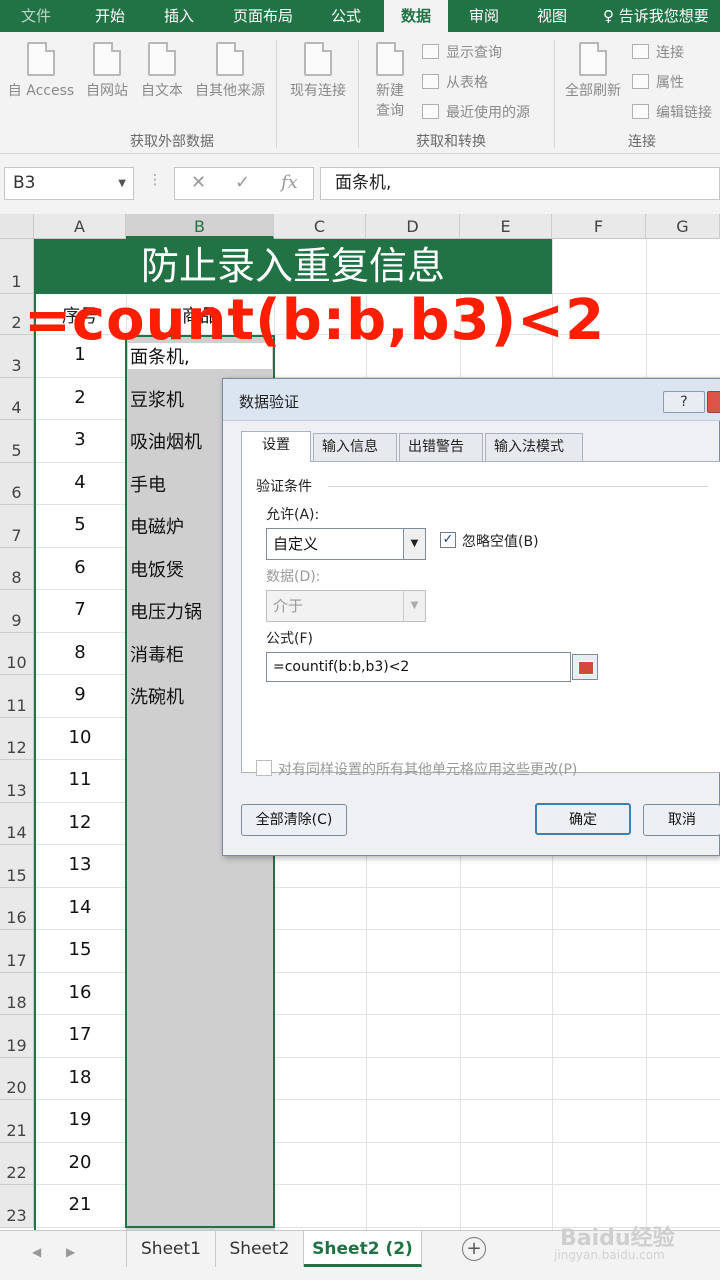  What do you see at coordinates (320, 226) in the screenshot?
I see `column-header-c: C` at bounding box center [320, 226].